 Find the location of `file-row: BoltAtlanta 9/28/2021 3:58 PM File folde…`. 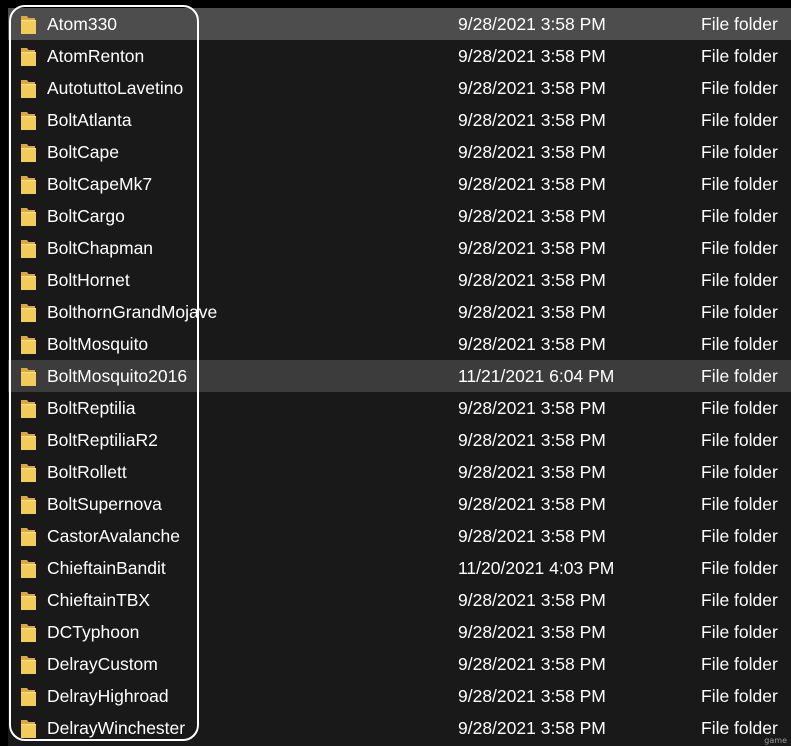

file-row: BoltAtlanta 9/28/2021 3:58 PM File folde… is located at coordinates (399, 120).